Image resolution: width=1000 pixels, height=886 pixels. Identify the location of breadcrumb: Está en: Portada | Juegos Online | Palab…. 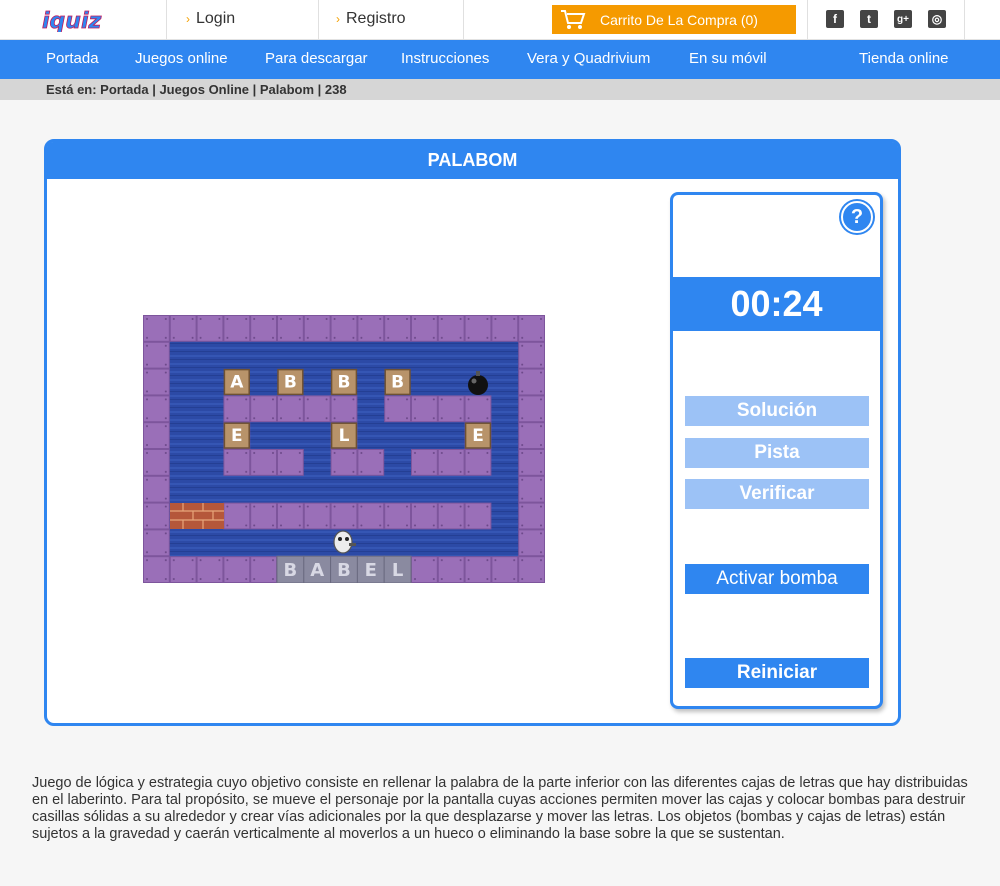
(500, 89).